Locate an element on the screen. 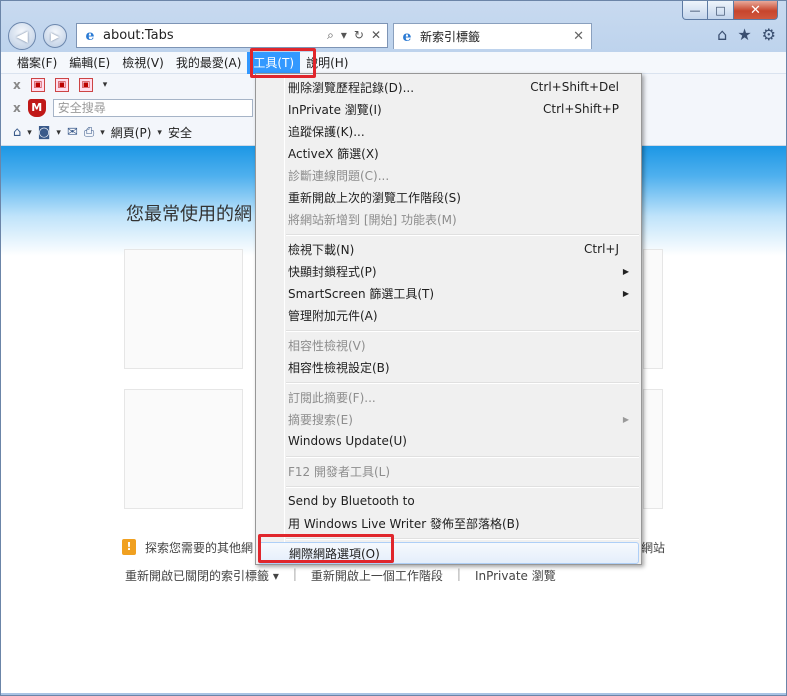 Image resolution: width=787 pixels, height=696 pixels. addon-icon-3: ▣ is located at coordinates (85, 85).